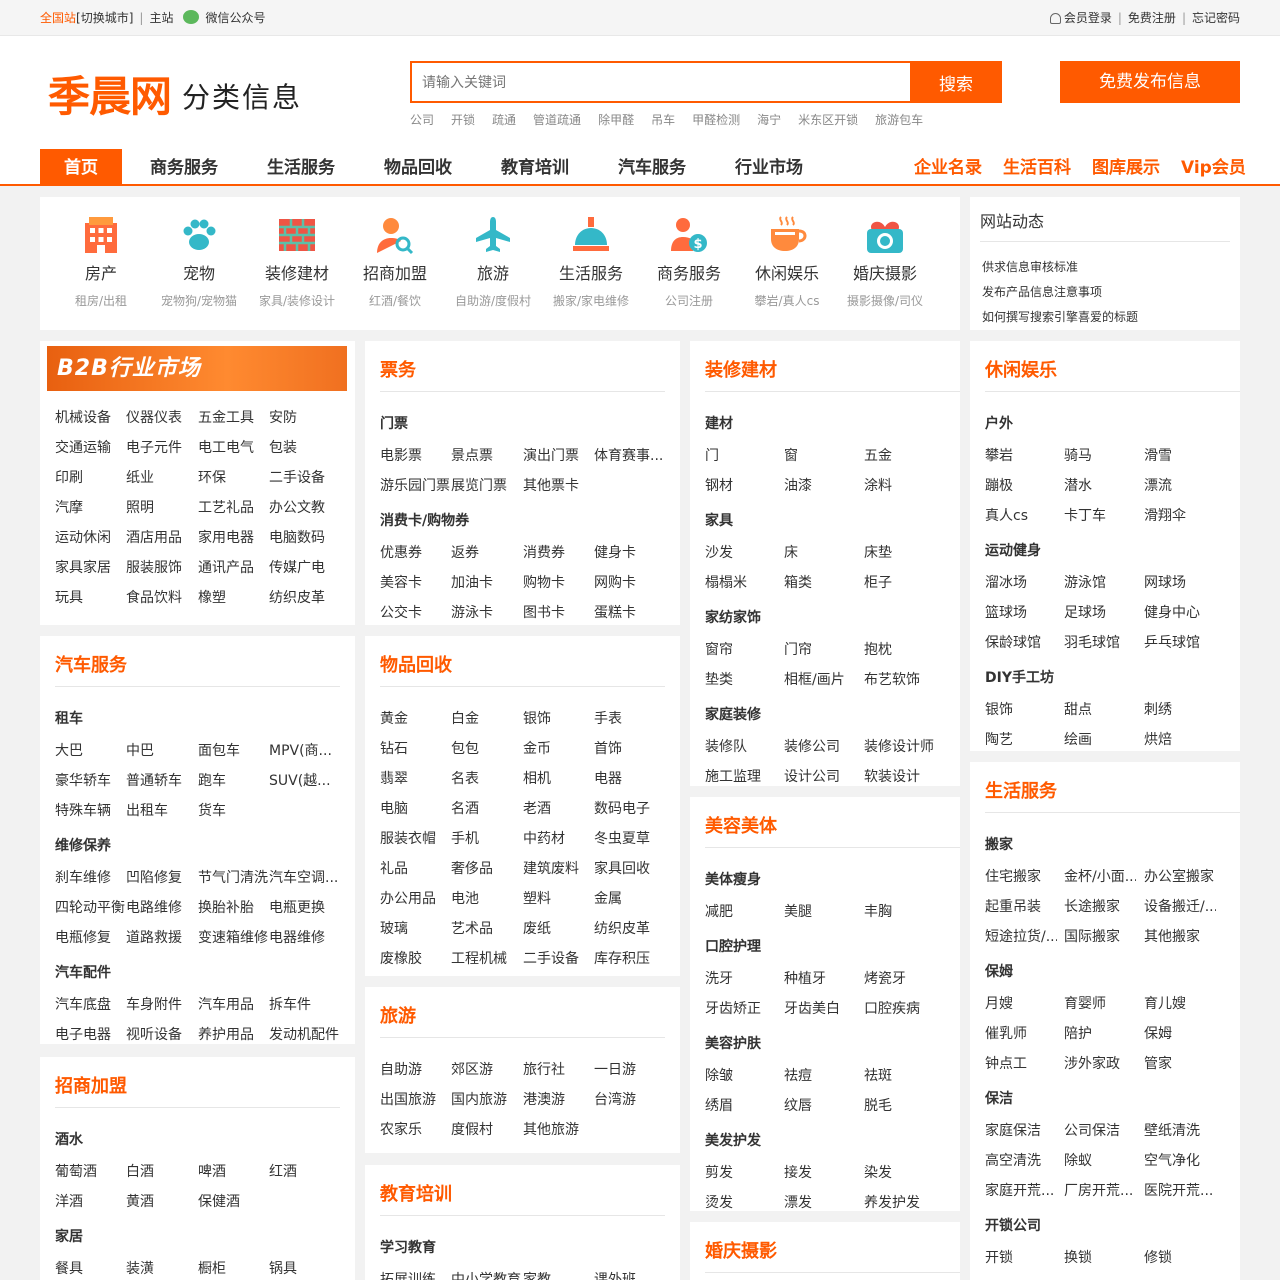  Describe the element at coordinates (487, 1274) in the screenshot. I see `category-link: 中小学教育` at that location.